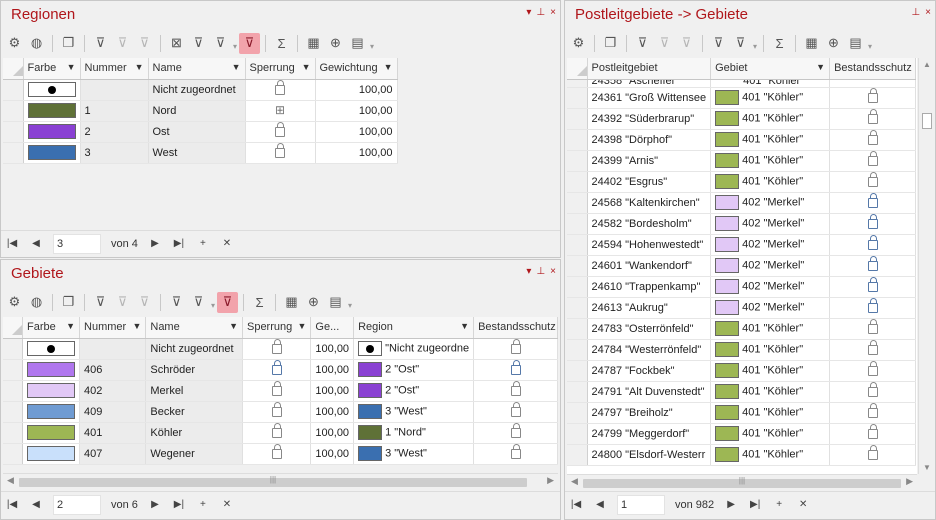 This screenshot has width=936, height=520. Describe the element at coordinates (649, 434) in the screenshot. I see `postleitgebiet-cell: 24799 "Meggerdorf"` at that location.